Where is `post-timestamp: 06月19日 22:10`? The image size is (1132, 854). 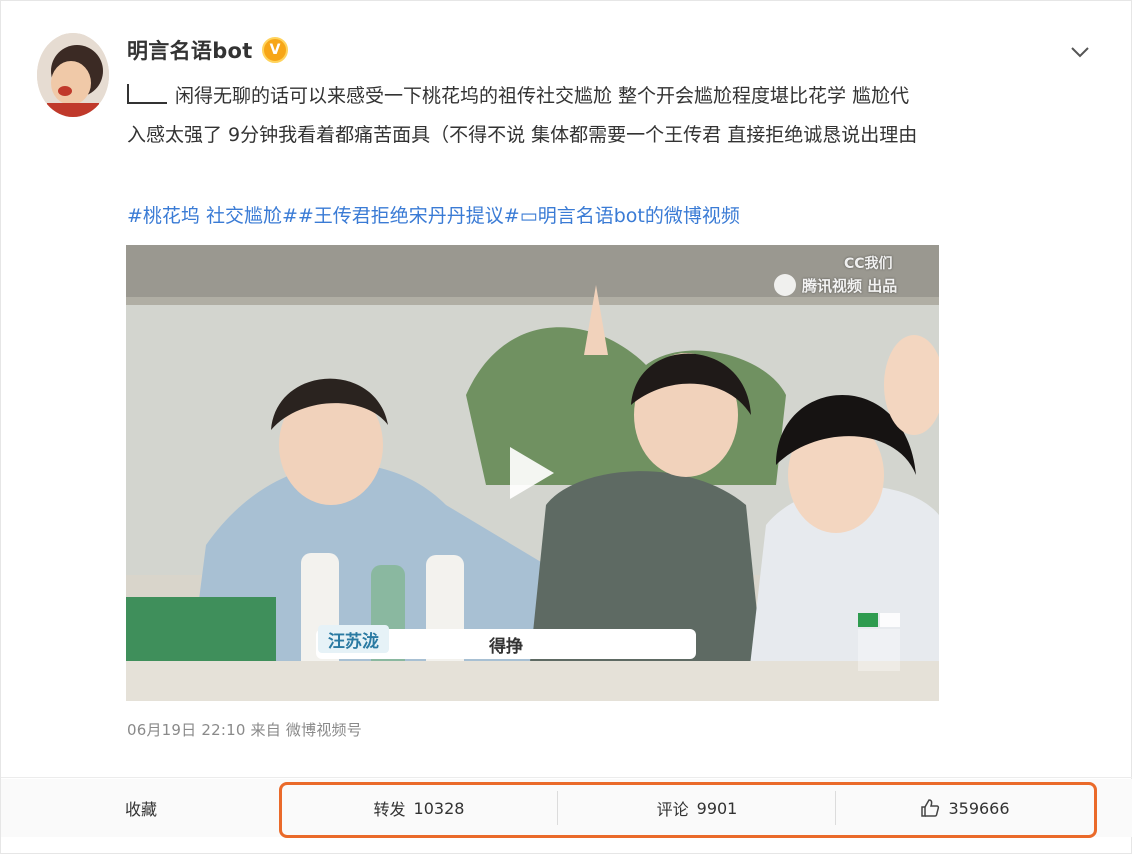
post-timestamp: 06月19日 22:10 is located at coordinates (186, 730).